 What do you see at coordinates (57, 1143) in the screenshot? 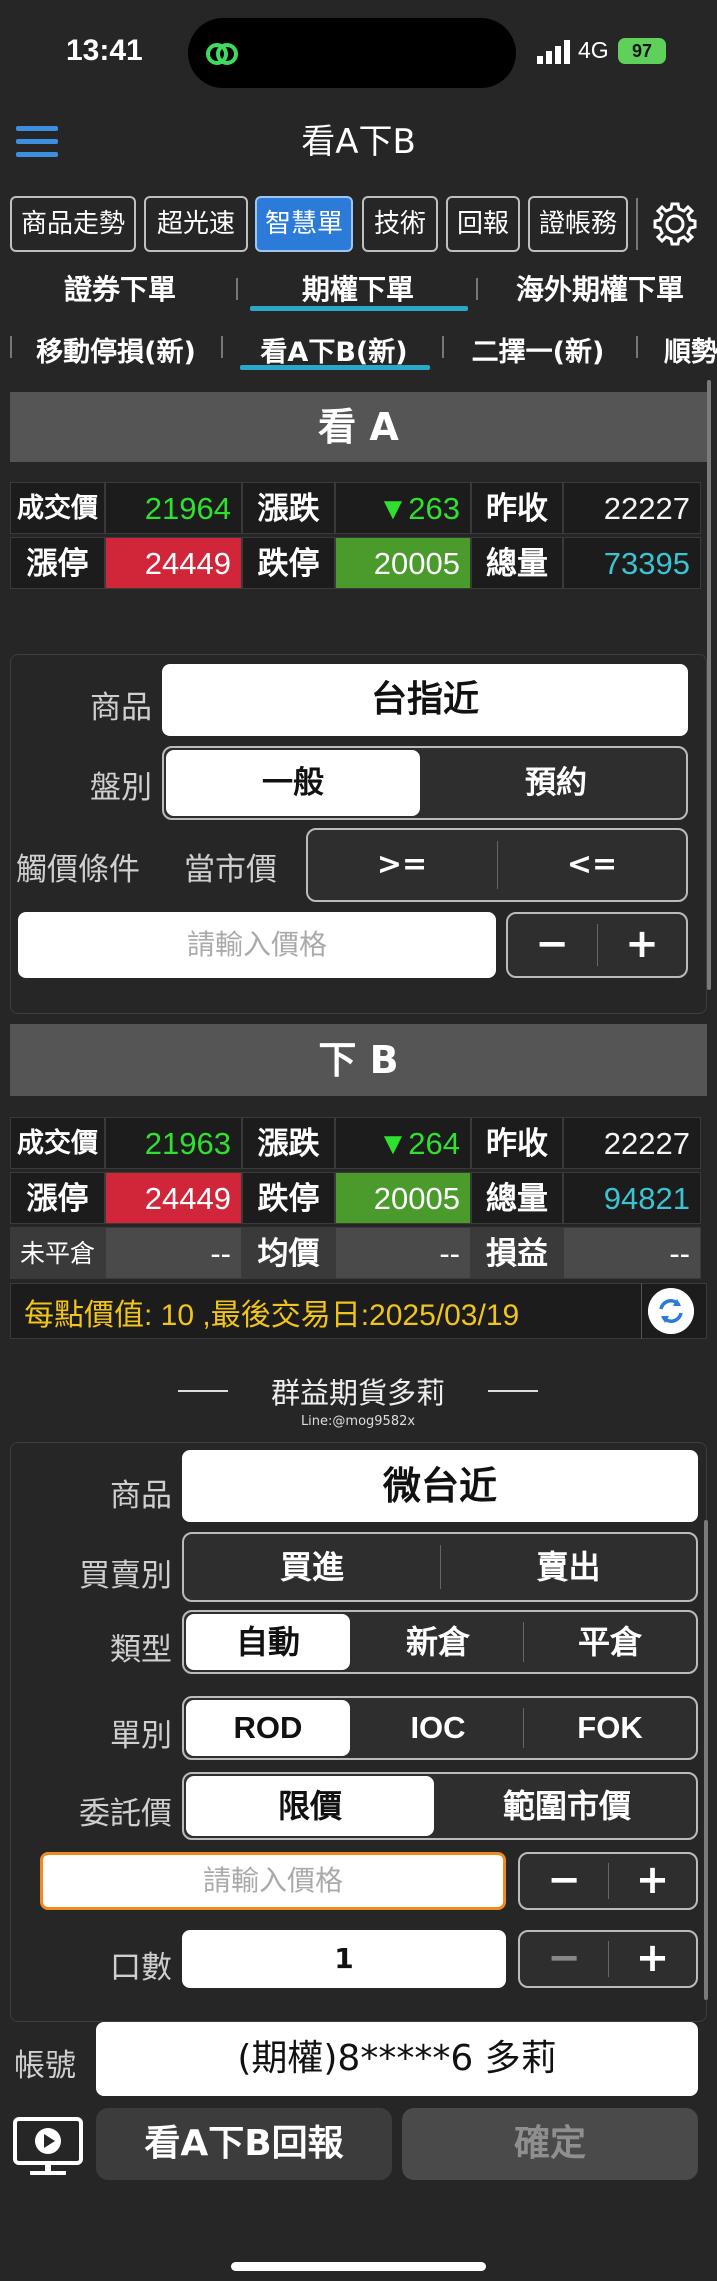
I see `last-price-label: 成交價` at bounding box center [57, 1143].